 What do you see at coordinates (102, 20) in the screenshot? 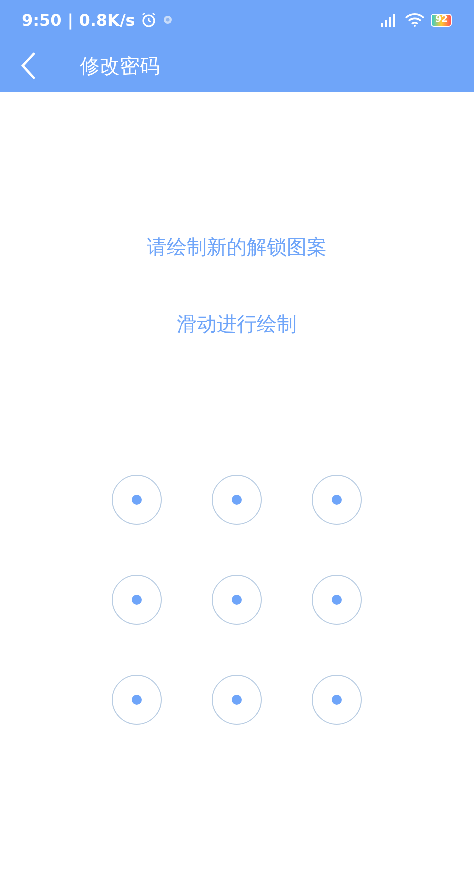
I see `network-speed: | 0.8K/s` at bounding box center [102, 20].